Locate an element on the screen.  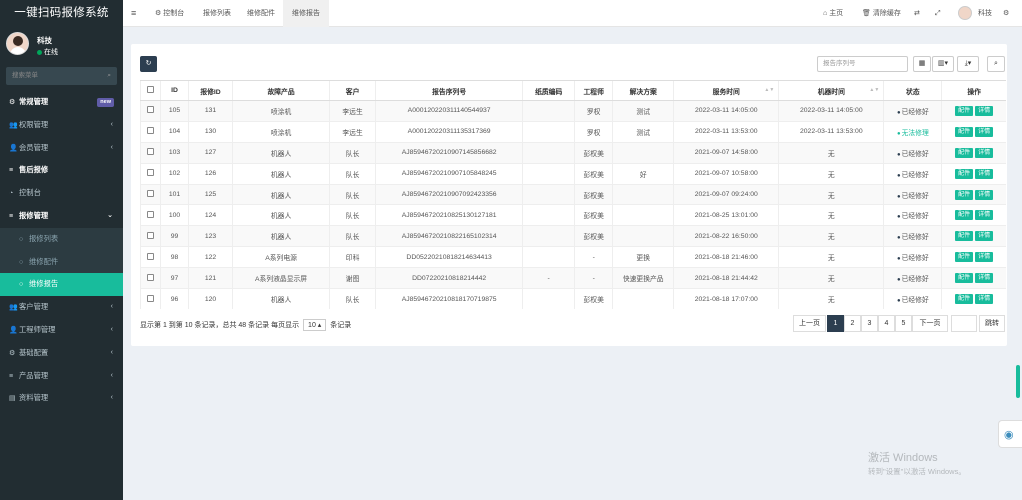
sidebar-item: ≡ 报修管理 ⌄ is located at coordinates (61, 216).